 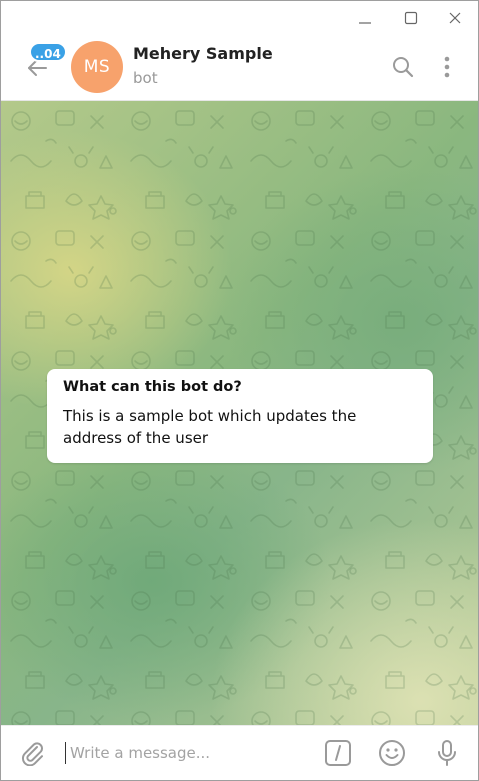 I want to click on slash-command-icon, so click(x=338, y=753).